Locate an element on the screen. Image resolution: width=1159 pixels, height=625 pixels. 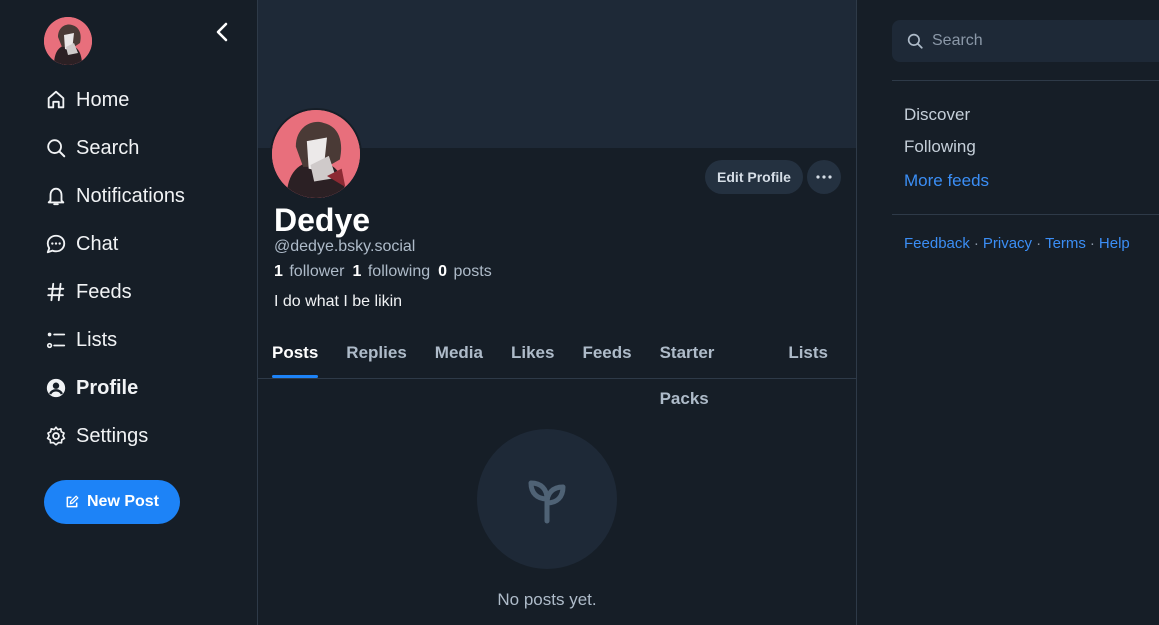
profile-handle: @dedye.bsky.social is located at coordinates (345, 246).